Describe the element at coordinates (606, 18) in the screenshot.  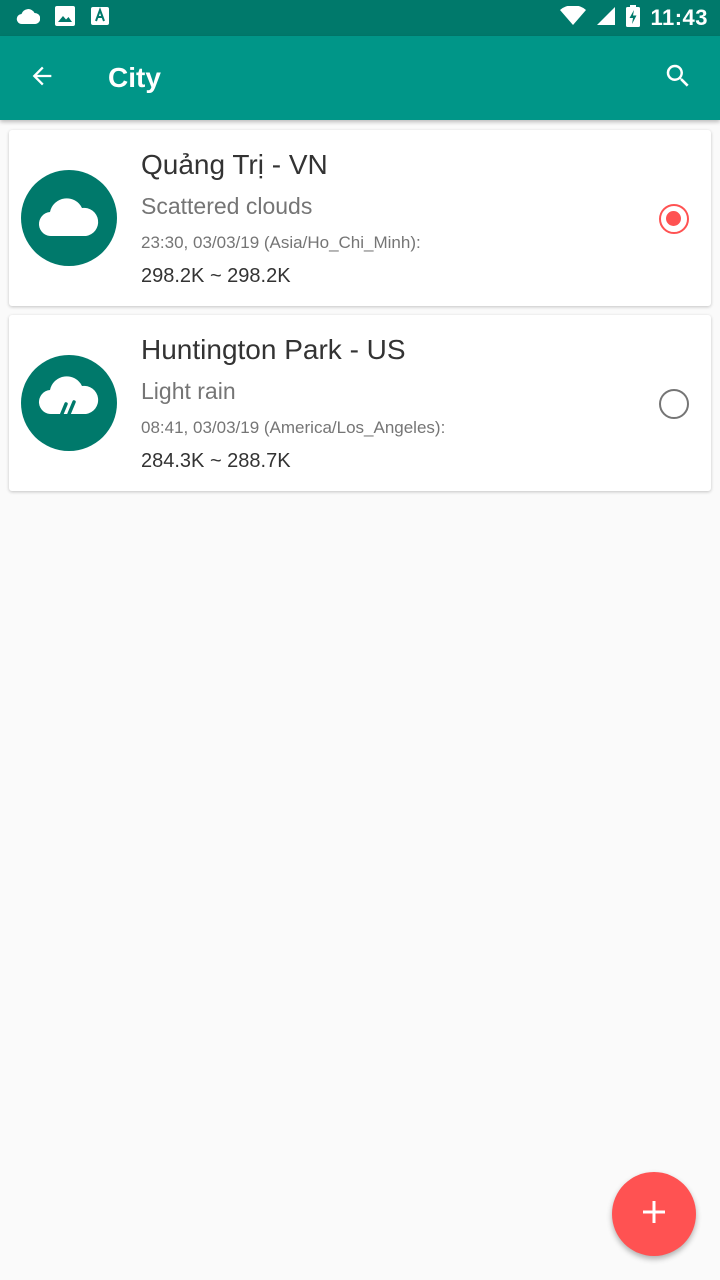
I see `signal-icon` at that location.